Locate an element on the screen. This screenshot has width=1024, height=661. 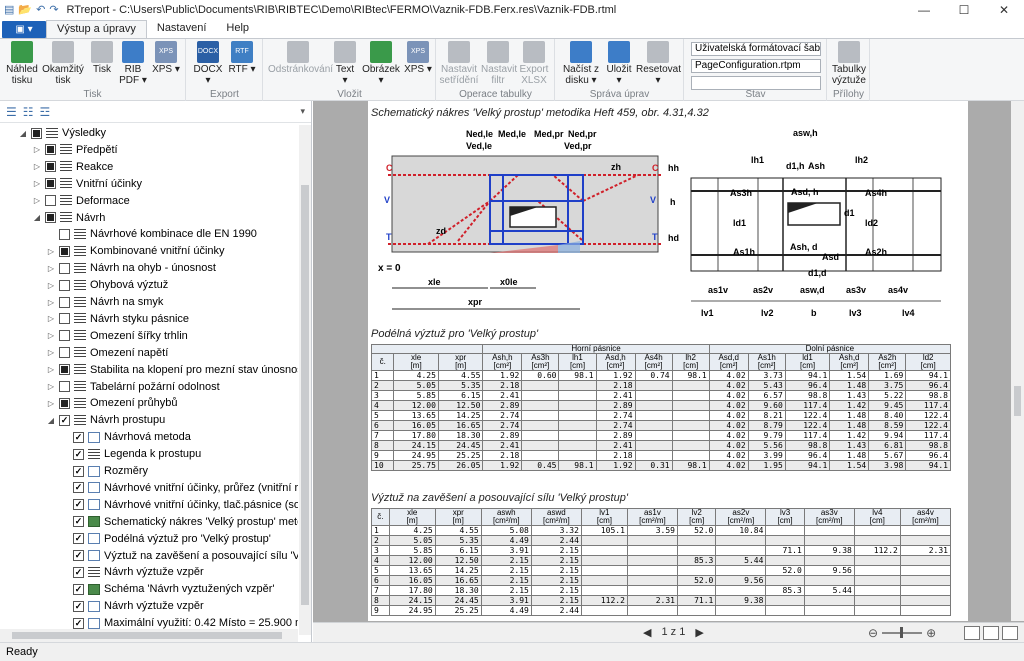
insert-image-button: Obrázek ▾ is located at coordinates (381, 63).